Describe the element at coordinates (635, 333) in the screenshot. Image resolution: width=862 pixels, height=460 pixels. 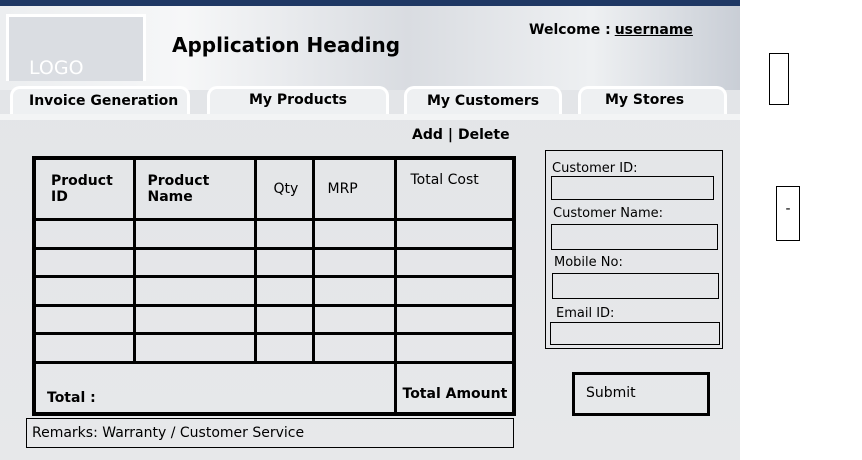
I see `email-field` at that location.